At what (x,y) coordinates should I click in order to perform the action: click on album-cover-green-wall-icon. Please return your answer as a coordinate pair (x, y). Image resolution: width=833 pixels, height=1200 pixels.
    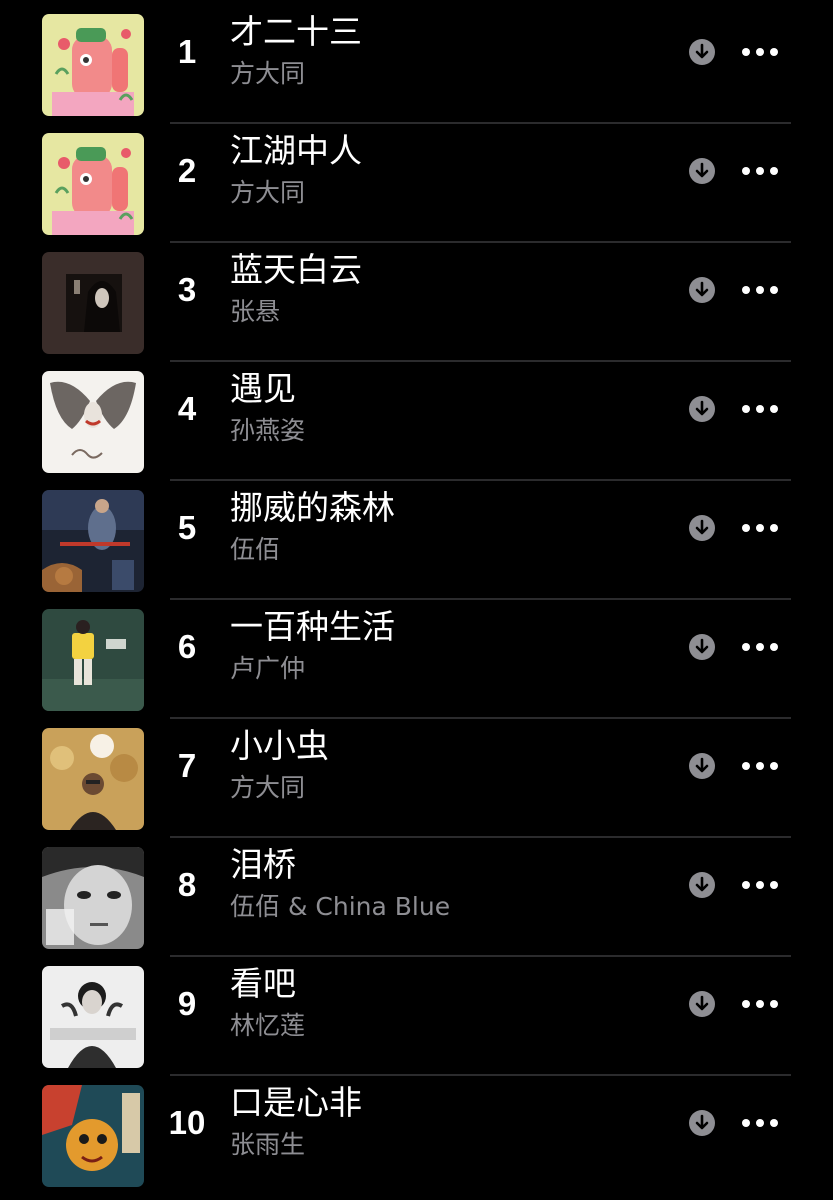
    Looking at the image, I should click on (93, 660).